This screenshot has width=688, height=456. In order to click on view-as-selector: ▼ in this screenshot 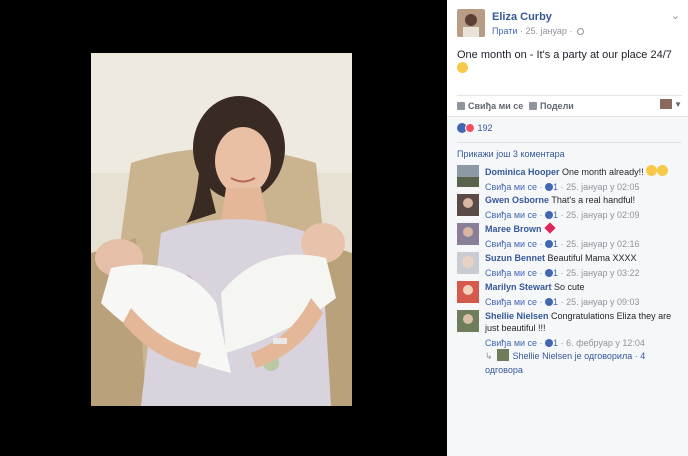, I will do `click(671, 104)`.